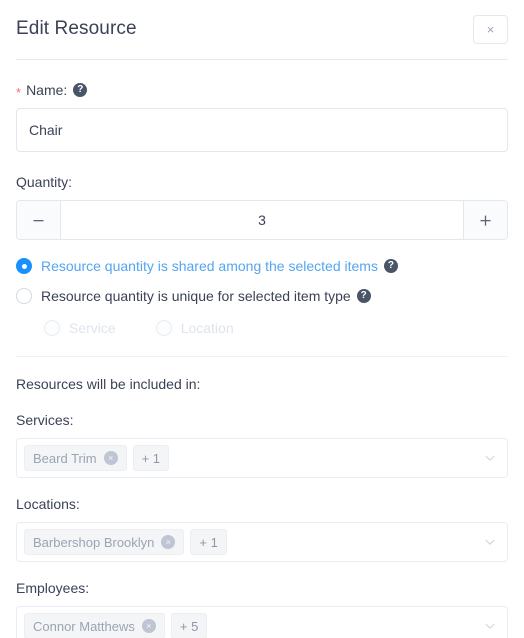 Image resolution: width=524 pixels, height=638 pixels. What do you see at coordinates (262, 182) in the screenshot?
I see `quantity-label-row: Quantity:` at bounding box center [262, 182].